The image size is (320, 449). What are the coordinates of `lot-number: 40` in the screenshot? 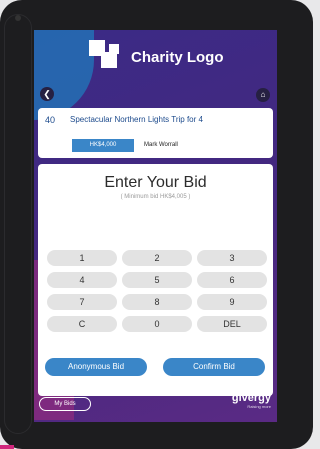 It's located at (50, 120).